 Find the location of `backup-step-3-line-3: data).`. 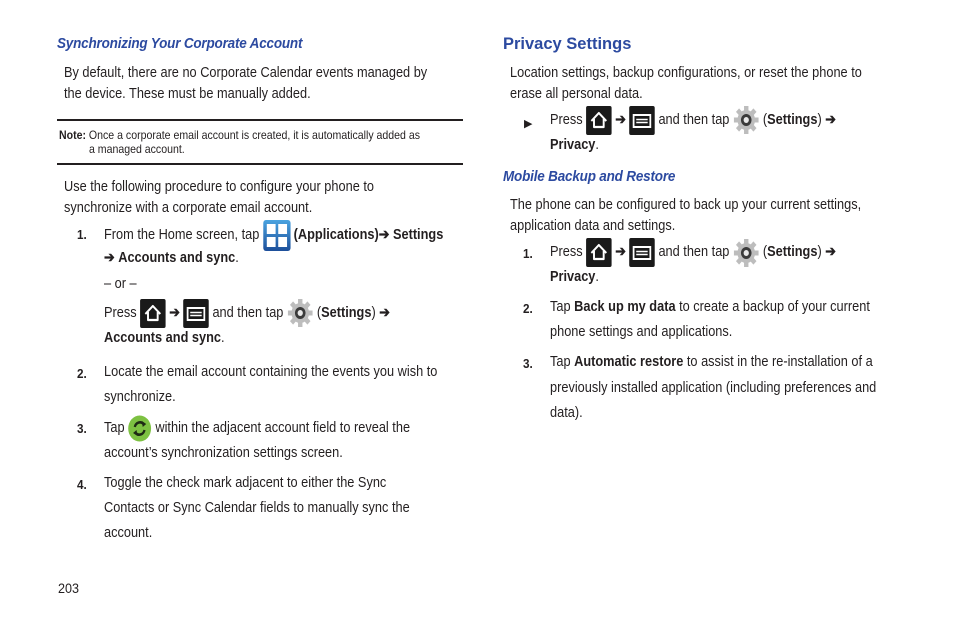

backup-step-3-line-3: data). is located at coordinates (566, 413).